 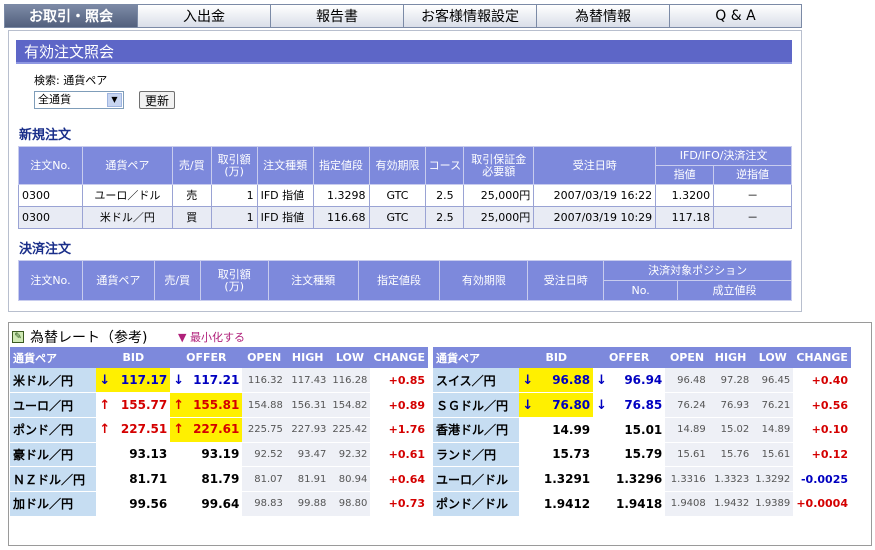 I want to click on update-button: 更新, so click(x=157, y=100).